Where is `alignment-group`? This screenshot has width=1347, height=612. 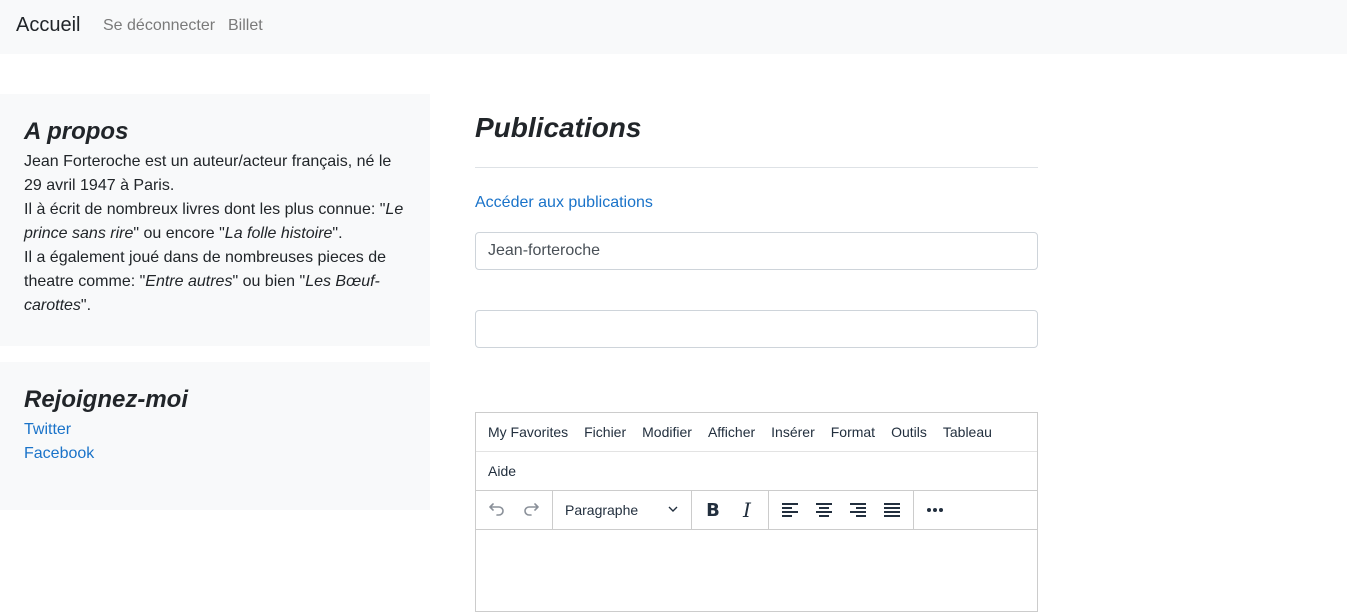
alignment-group is located at coordinates (841, 510).